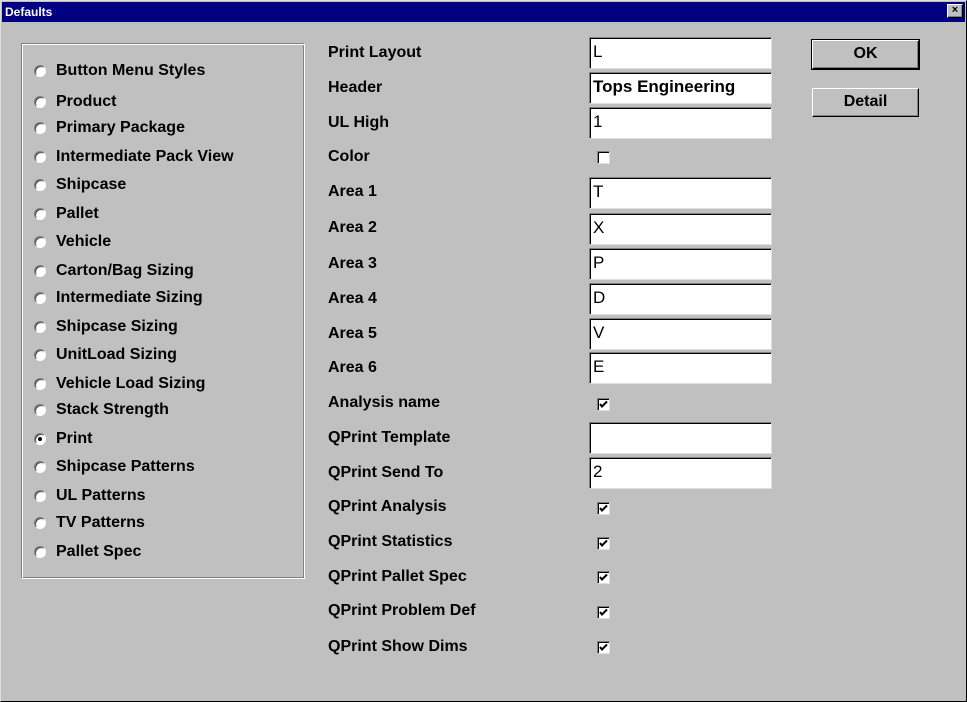 The height and width of the screenshot is (702, 967). What do you see at coordinates (386, 472) in the screenshot?
I see `label-qprint-send-to: QPrint Send To` at bounding box center [386, 472].